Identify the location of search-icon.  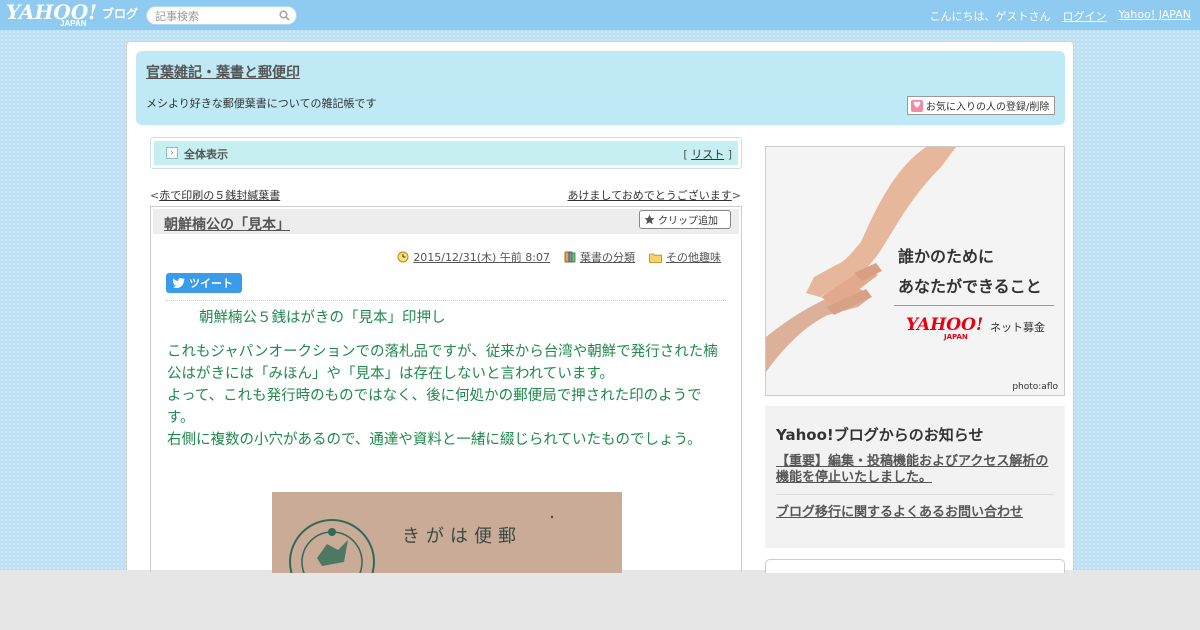
(284, 15).